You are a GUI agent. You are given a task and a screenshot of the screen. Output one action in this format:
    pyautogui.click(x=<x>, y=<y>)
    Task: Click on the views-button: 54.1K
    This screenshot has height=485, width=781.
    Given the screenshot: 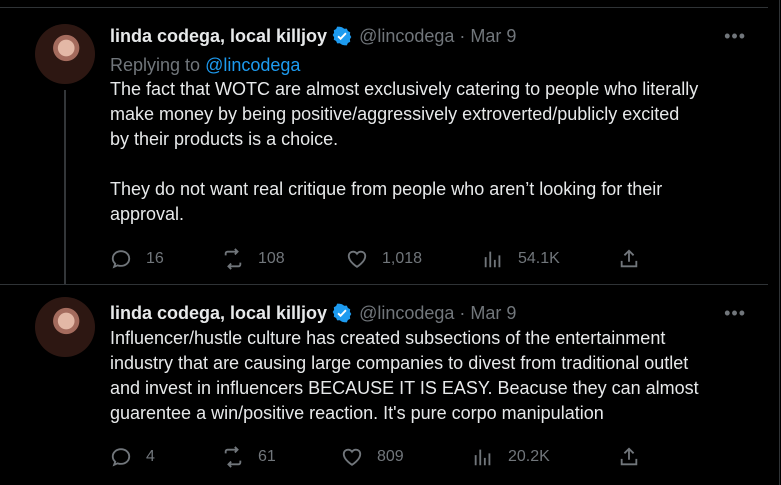 What is the action you would take?
    pyautogui.click(x=521, y=259)
    